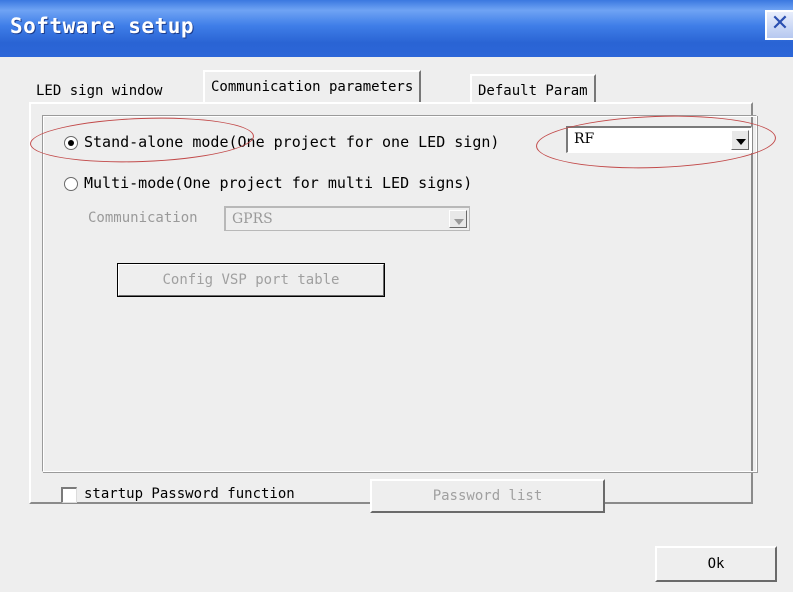  What do you see at coordinates (71, 184) in the screenshot?
I see `multi-mode-radio` at bounding box center [71, 184].